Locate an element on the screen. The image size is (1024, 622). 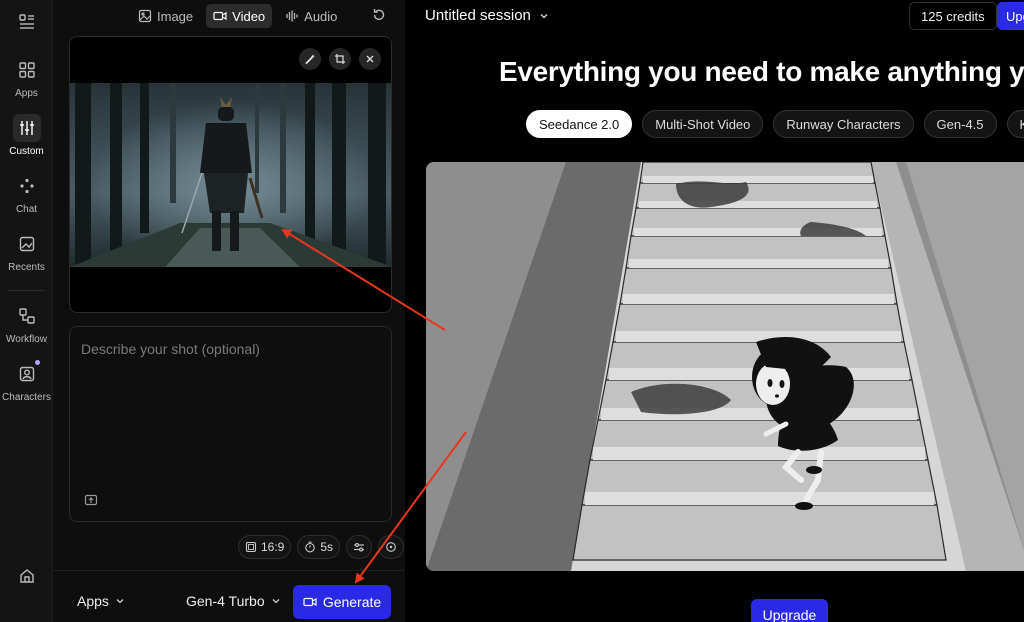
apps-dropdown-label: Apps is located at coordinates (93, 601).